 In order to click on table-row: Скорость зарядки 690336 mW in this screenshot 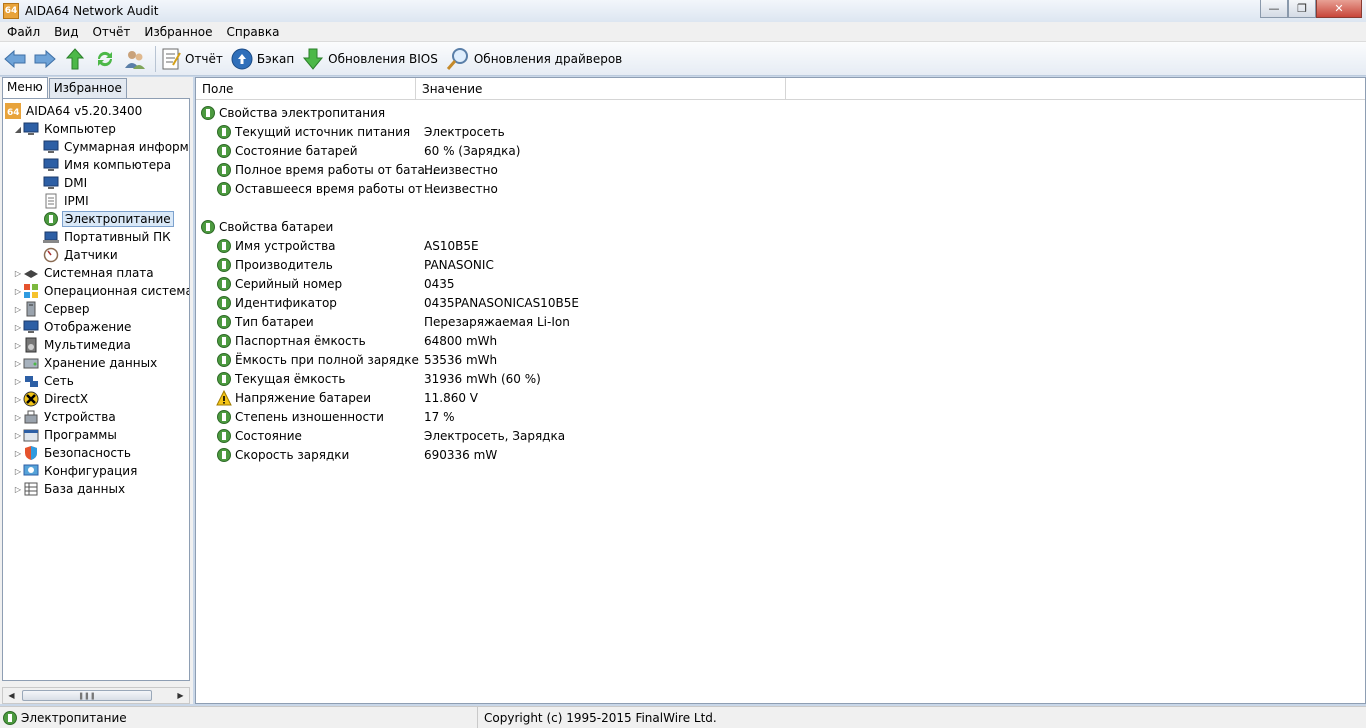, I will do `click(348, 454)`.